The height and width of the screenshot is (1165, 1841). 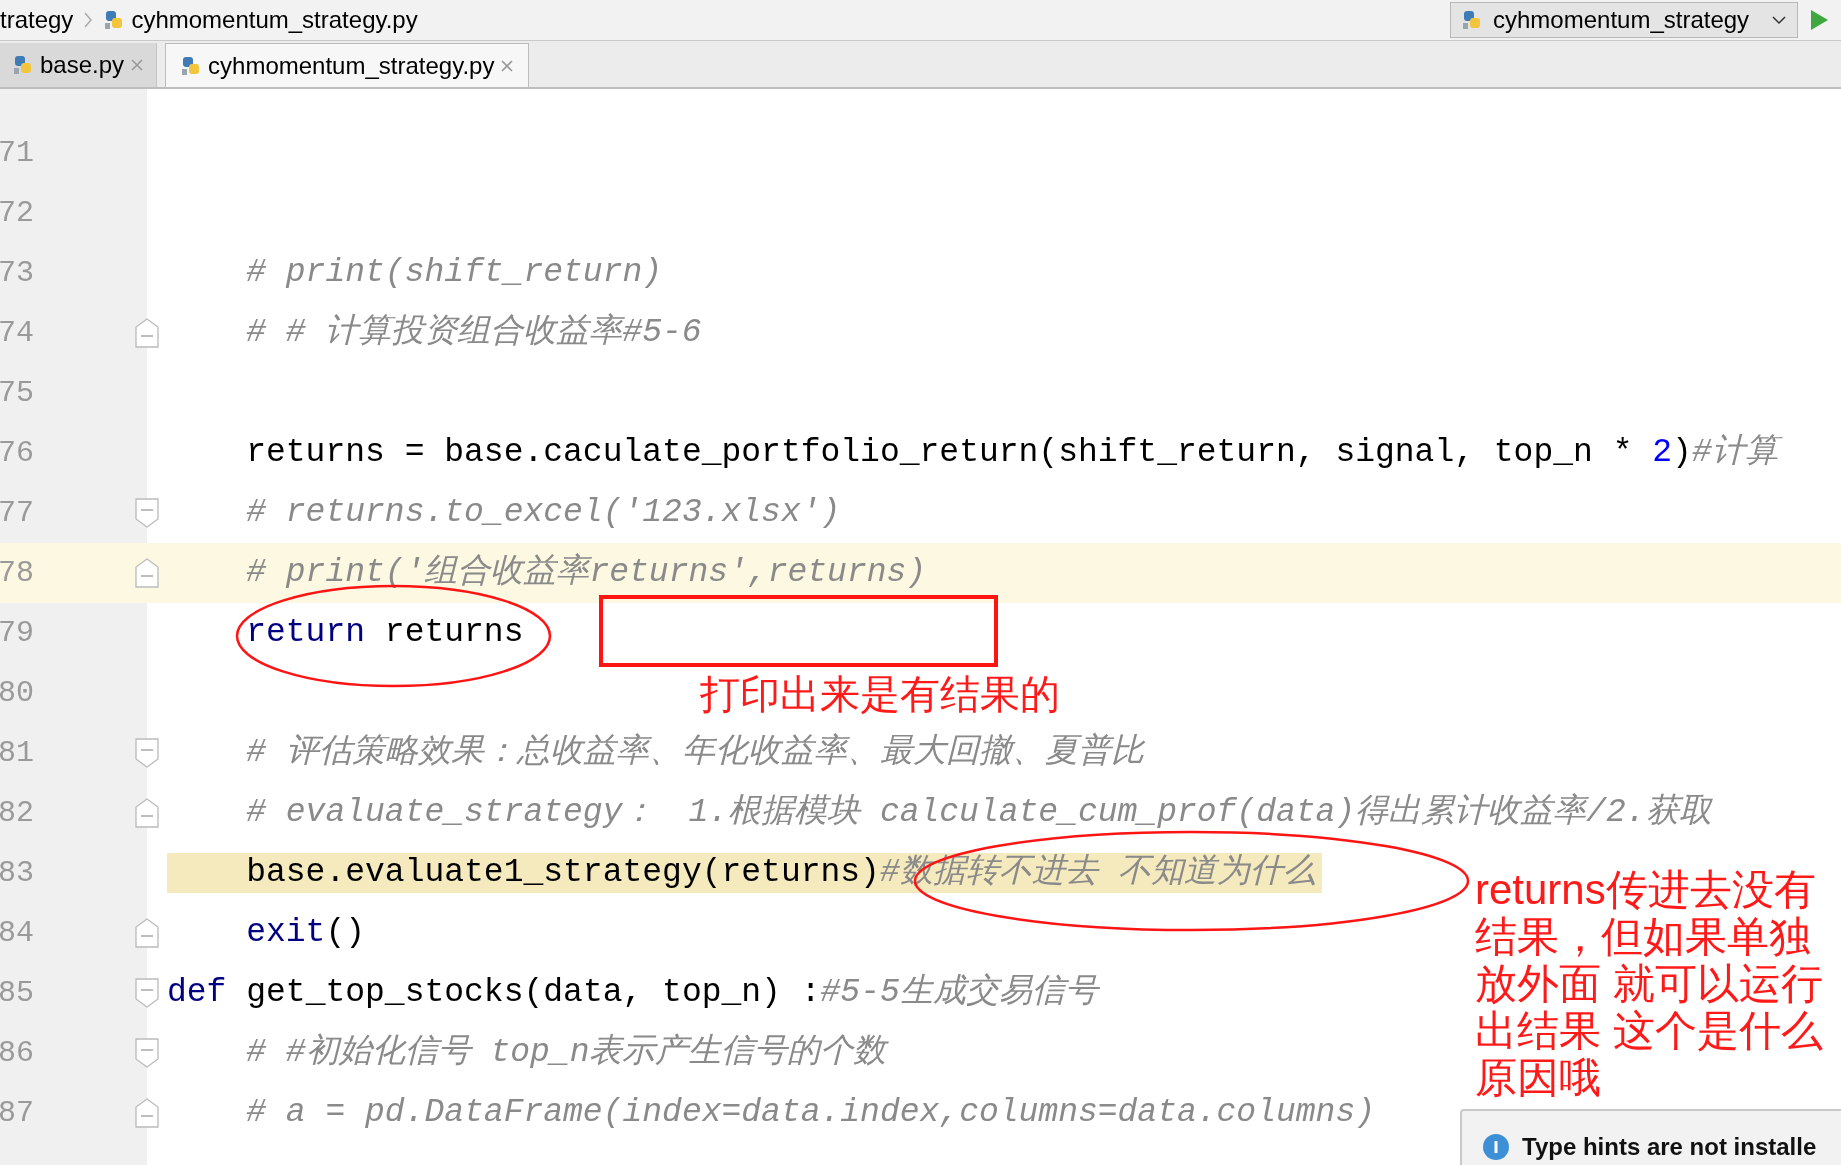 What do you see at coordinates (17, 513) in the screenshot?
I see `line-number: 77` at bounding box center [17, 513].